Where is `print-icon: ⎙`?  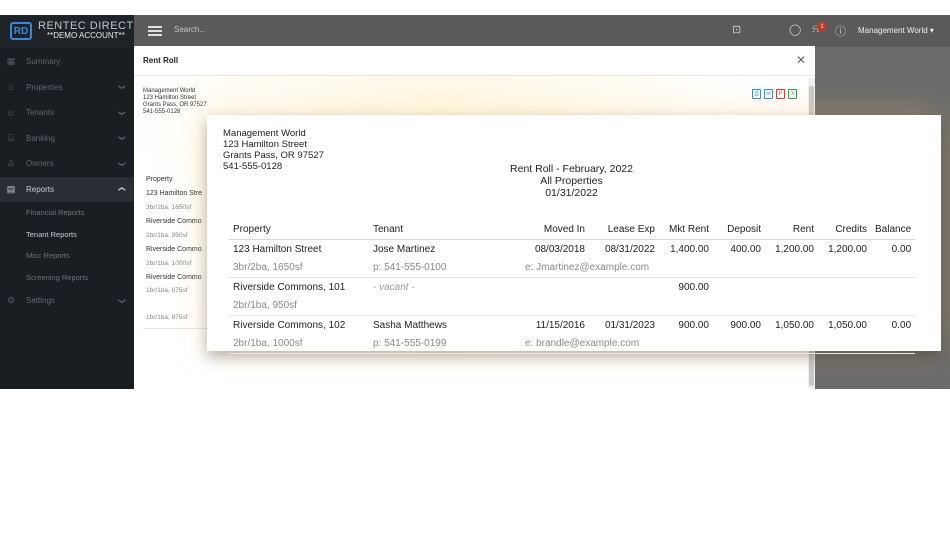 print-icon: ⎙ is located at coordinates (756, 94).